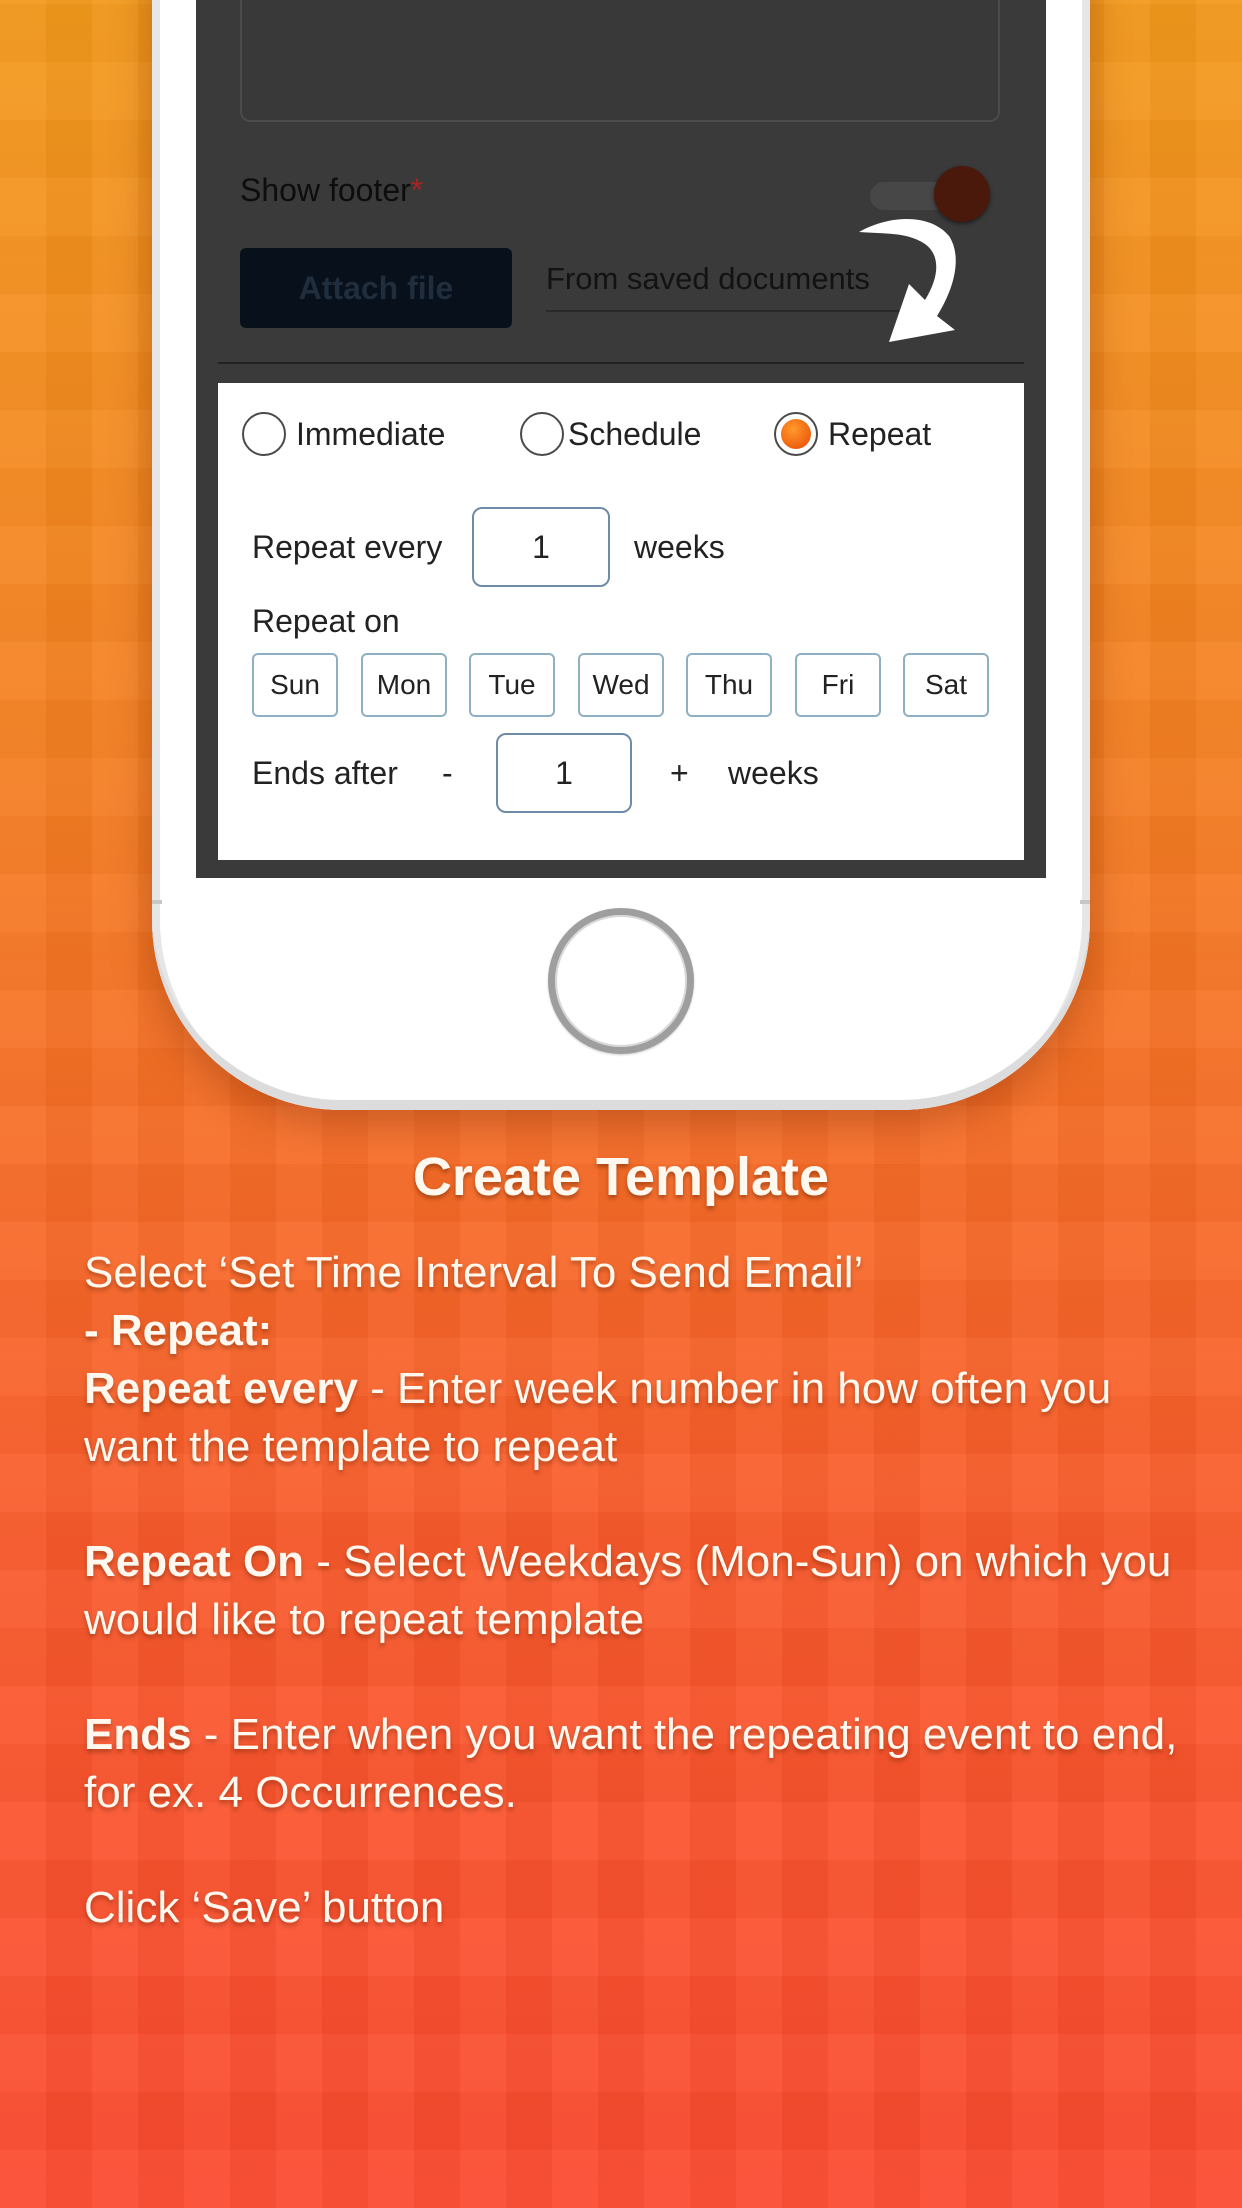 Image resolution: width=1242 pixels, height=2208 pixels. What do you see at coordinates (907, 280) in the screenshot?
I see `curved-arrow-icon` at bounding box center [907, 280].